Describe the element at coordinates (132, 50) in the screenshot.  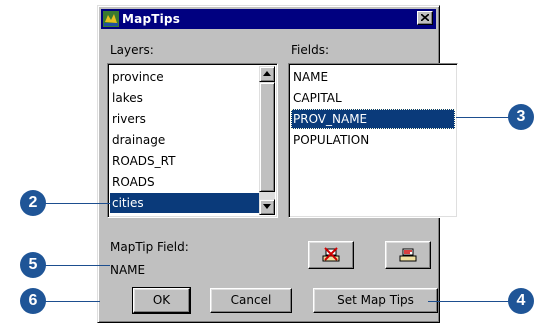
I see `layers-label: Layers:` at that location.